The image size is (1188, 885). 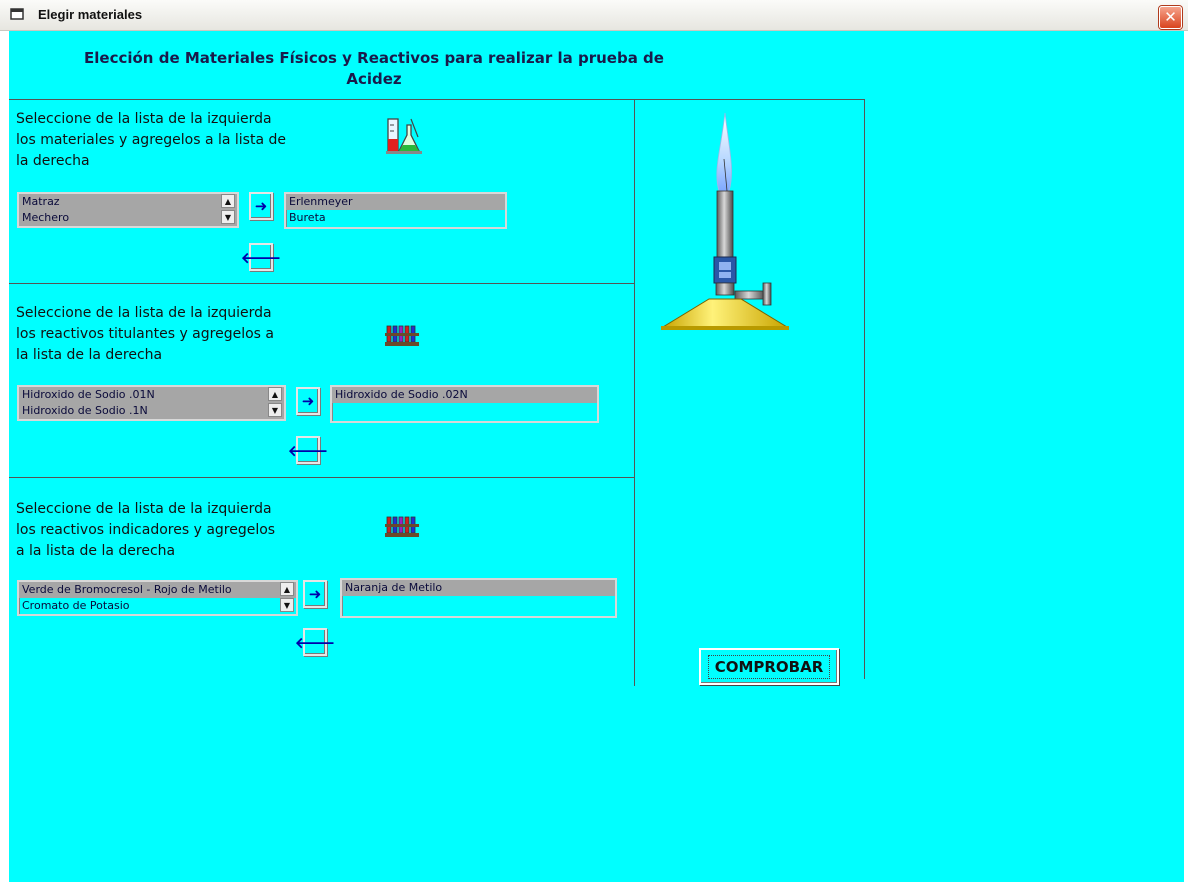 I want to click on divider-vertical-right, so click(x=864, y=389).